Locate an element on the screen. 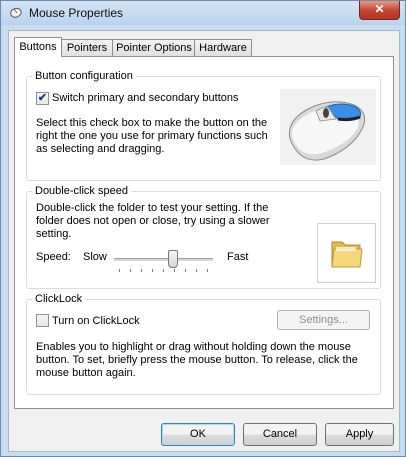 The height and width of the screenshot is (457, 406). window-title: Mouse Properties is located at coordinates (76, 13).